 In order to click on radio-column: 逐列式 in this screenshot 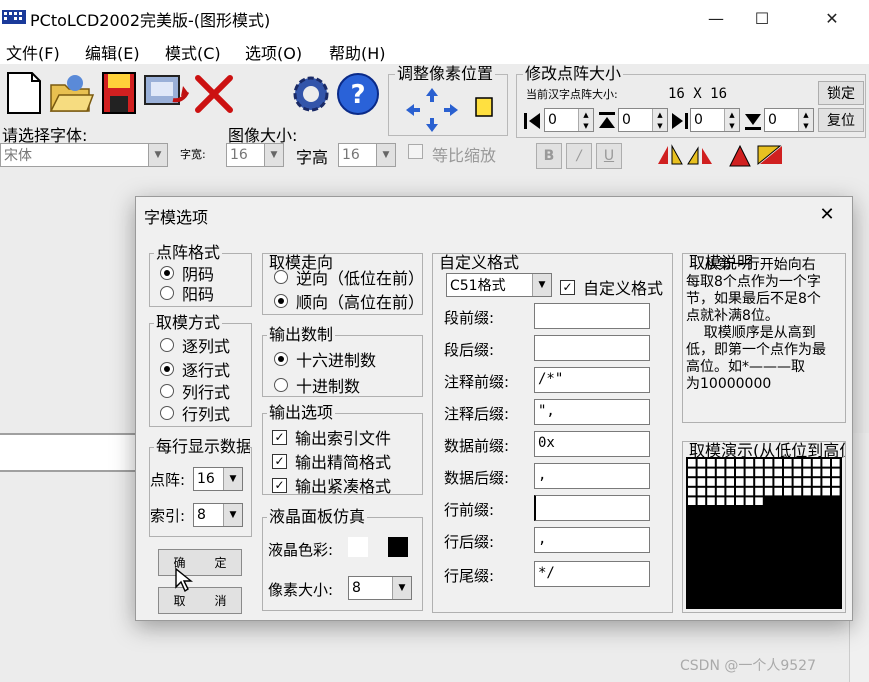, I will do `click(195, 345)`.